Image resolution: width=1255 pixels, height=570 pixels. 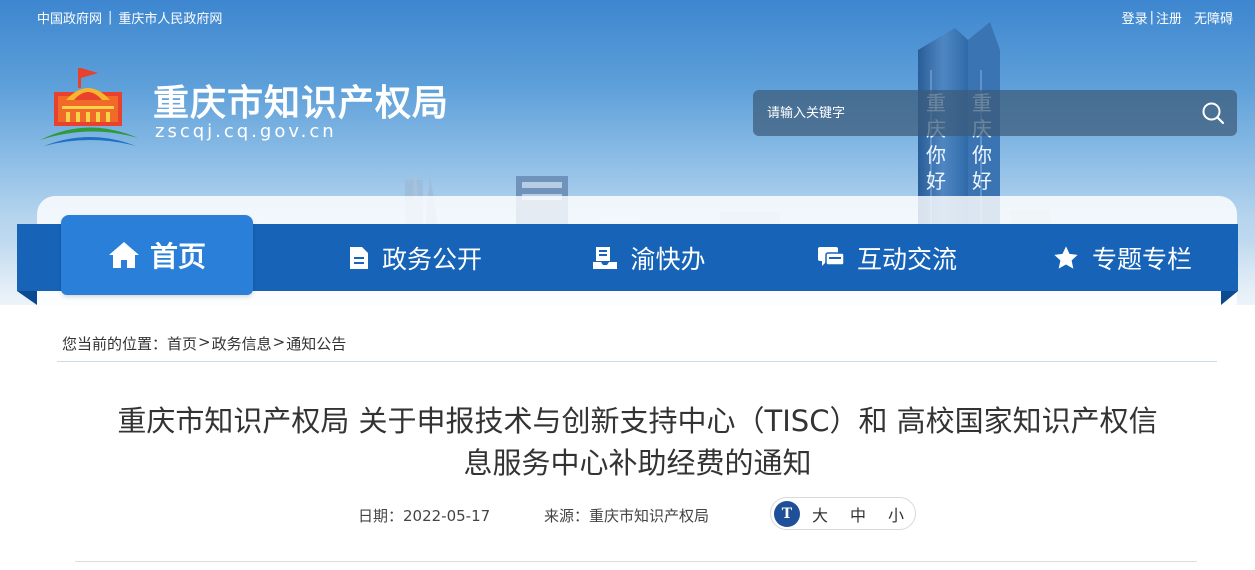 I want to click on site-logo, so click(x=89, y=107).